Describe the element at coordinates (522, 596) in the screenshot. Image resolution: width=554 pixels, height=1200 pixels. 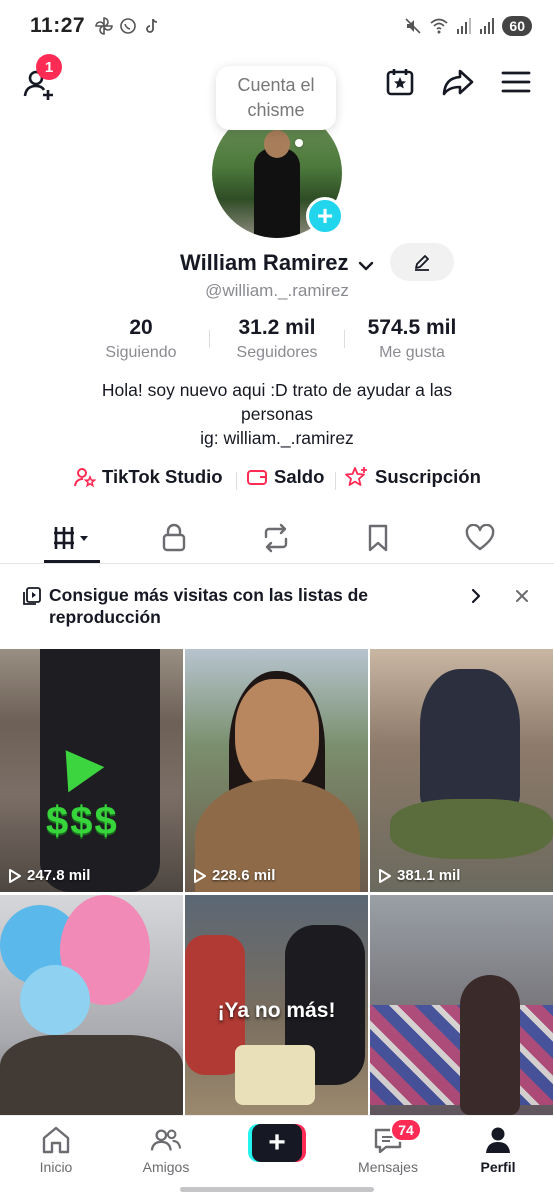
I see `close-icon` at that location.